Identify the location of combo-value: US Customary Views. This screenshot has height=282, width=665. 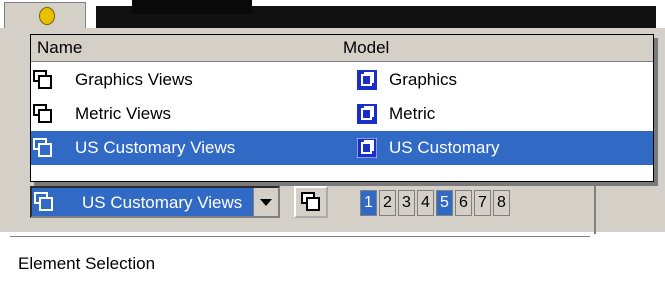
(162, 202).